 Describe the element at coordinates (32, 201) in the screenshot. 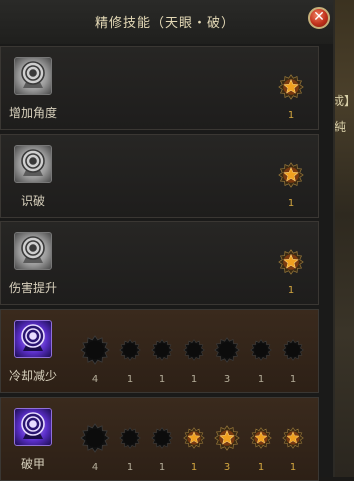

I see `skill-name: 识破` at that location.